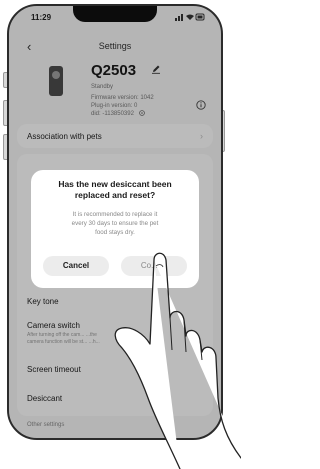  Describe the element at coordinates (115, 232) in the screenshot. I see `dialog-message-line-3: food stays dry.` at that location.